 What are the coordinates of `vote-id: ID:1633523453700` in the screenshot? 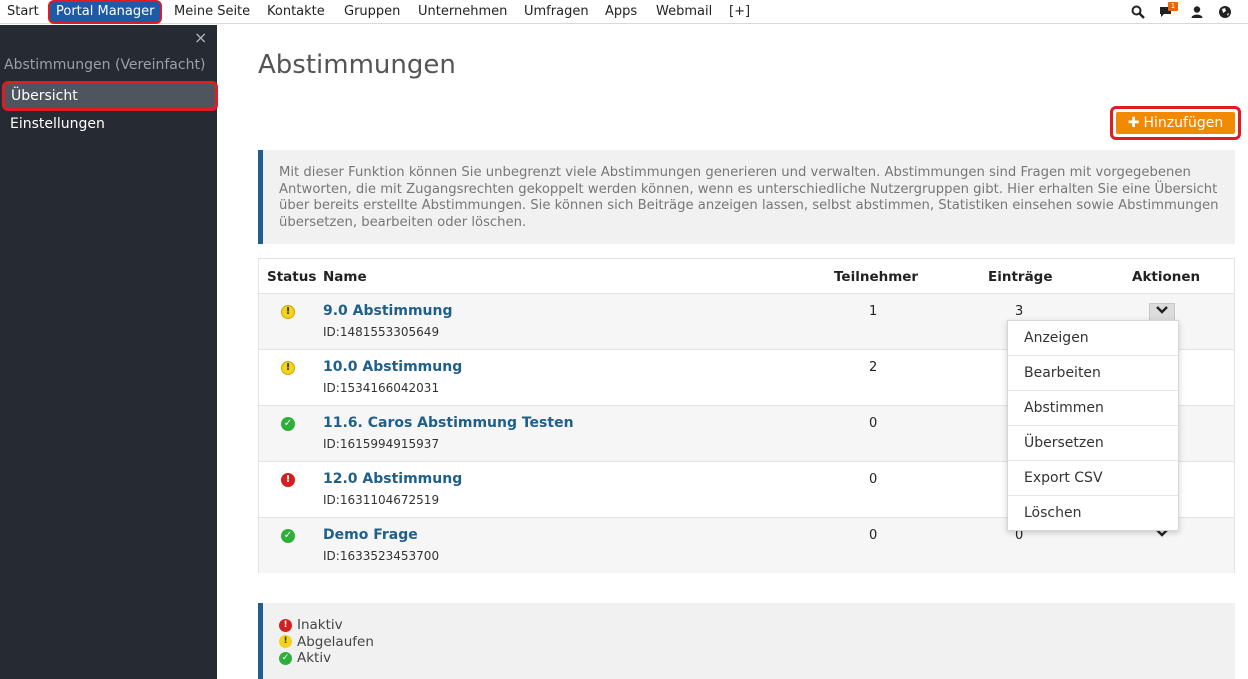 It's located at (381, 556).